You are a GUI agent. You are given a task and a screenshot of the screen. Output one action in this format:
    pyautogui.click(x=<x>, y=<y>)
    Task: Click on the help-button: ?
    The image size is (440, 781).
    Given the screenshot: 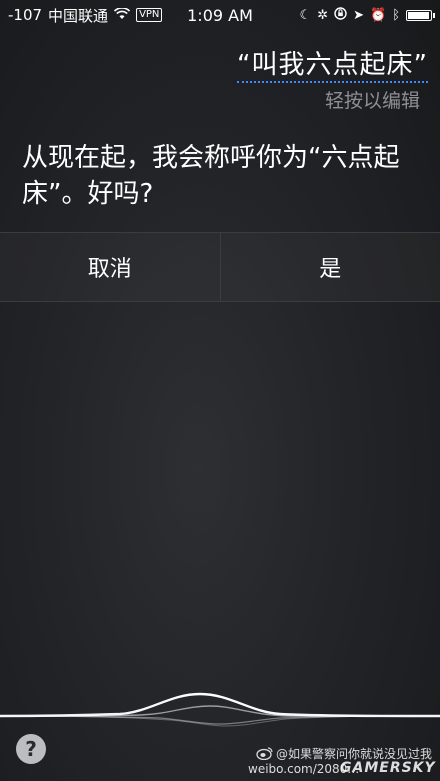 What is the action you would take?
    pyautogui.click(x=31, y=749)
    